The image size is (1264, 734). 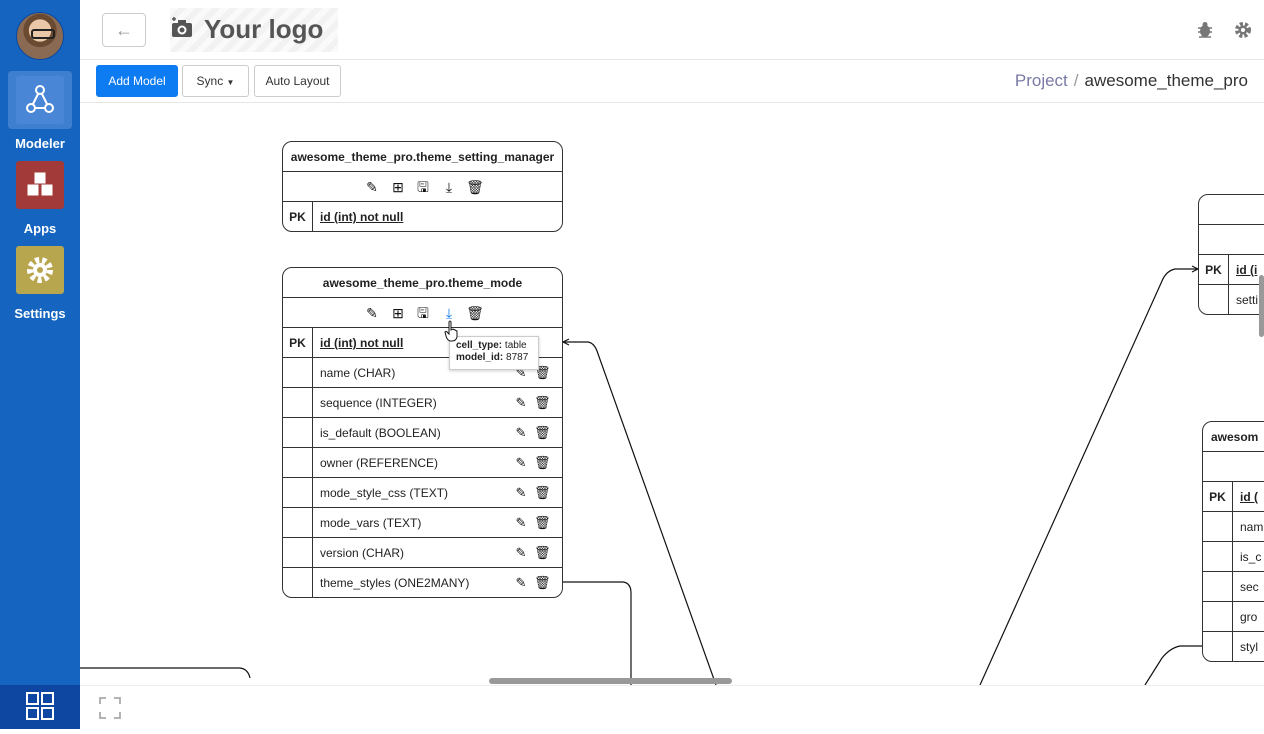 I want to click on field-name: mode_style_css (TEXT), so click(x=384, y=493).